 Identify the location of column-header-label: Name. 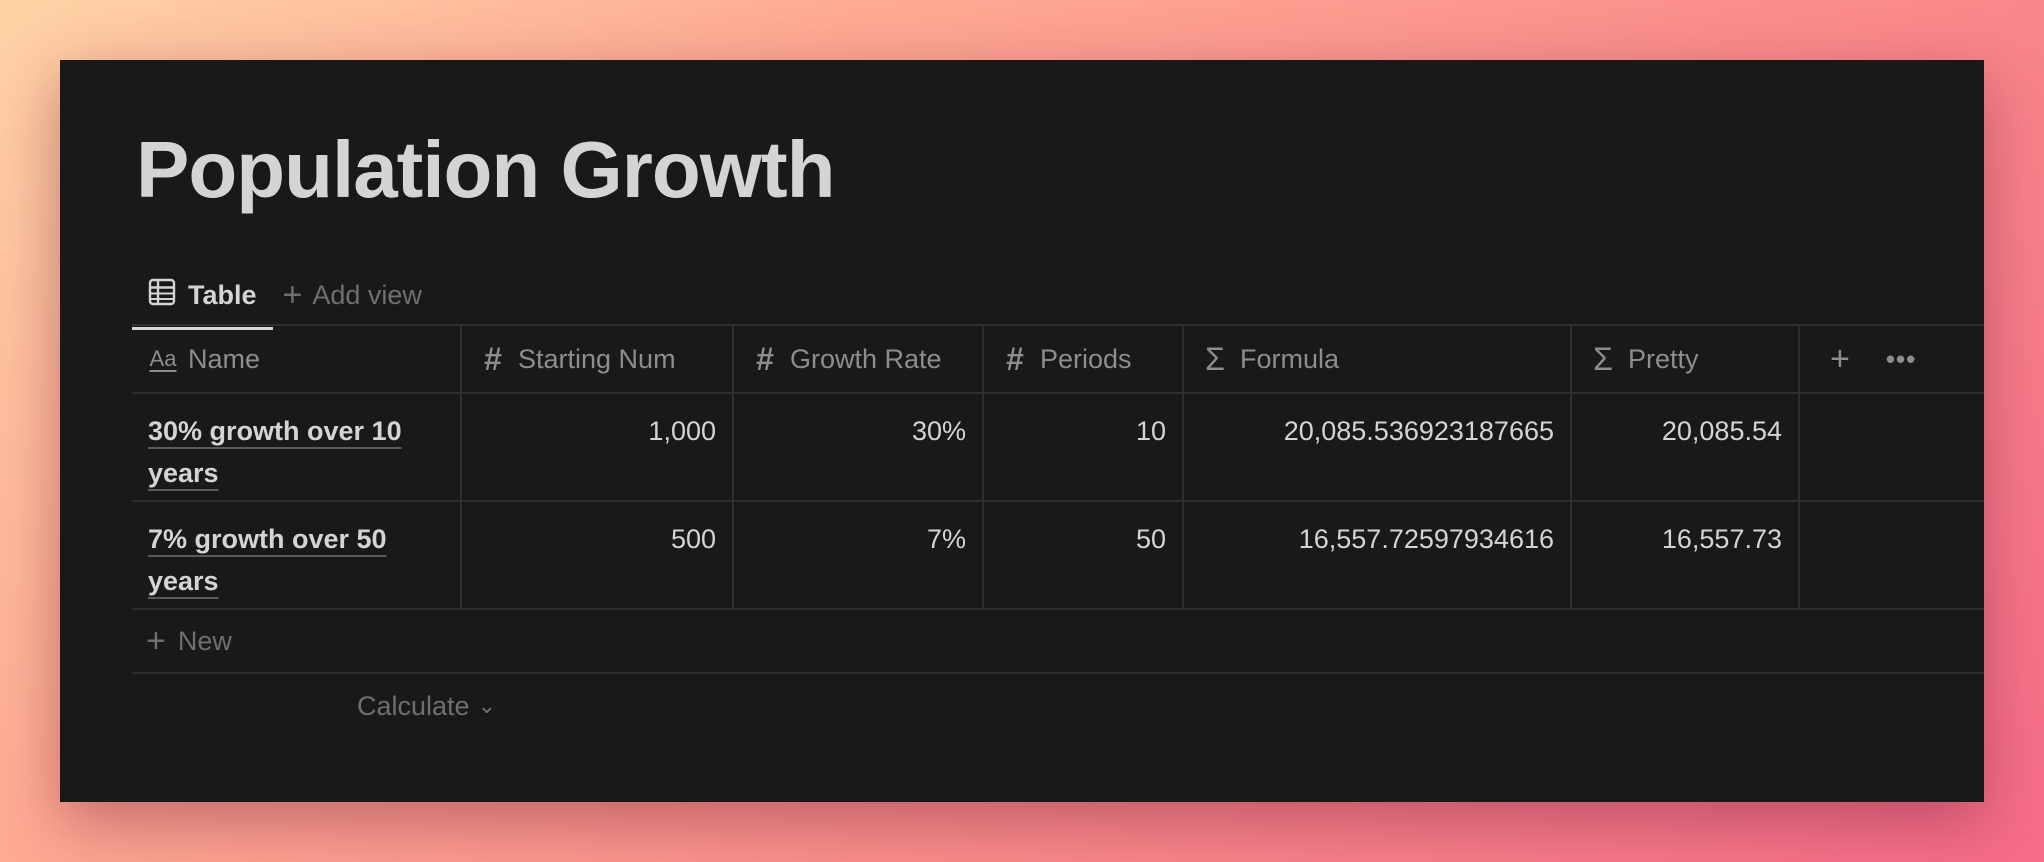
(224, 358).